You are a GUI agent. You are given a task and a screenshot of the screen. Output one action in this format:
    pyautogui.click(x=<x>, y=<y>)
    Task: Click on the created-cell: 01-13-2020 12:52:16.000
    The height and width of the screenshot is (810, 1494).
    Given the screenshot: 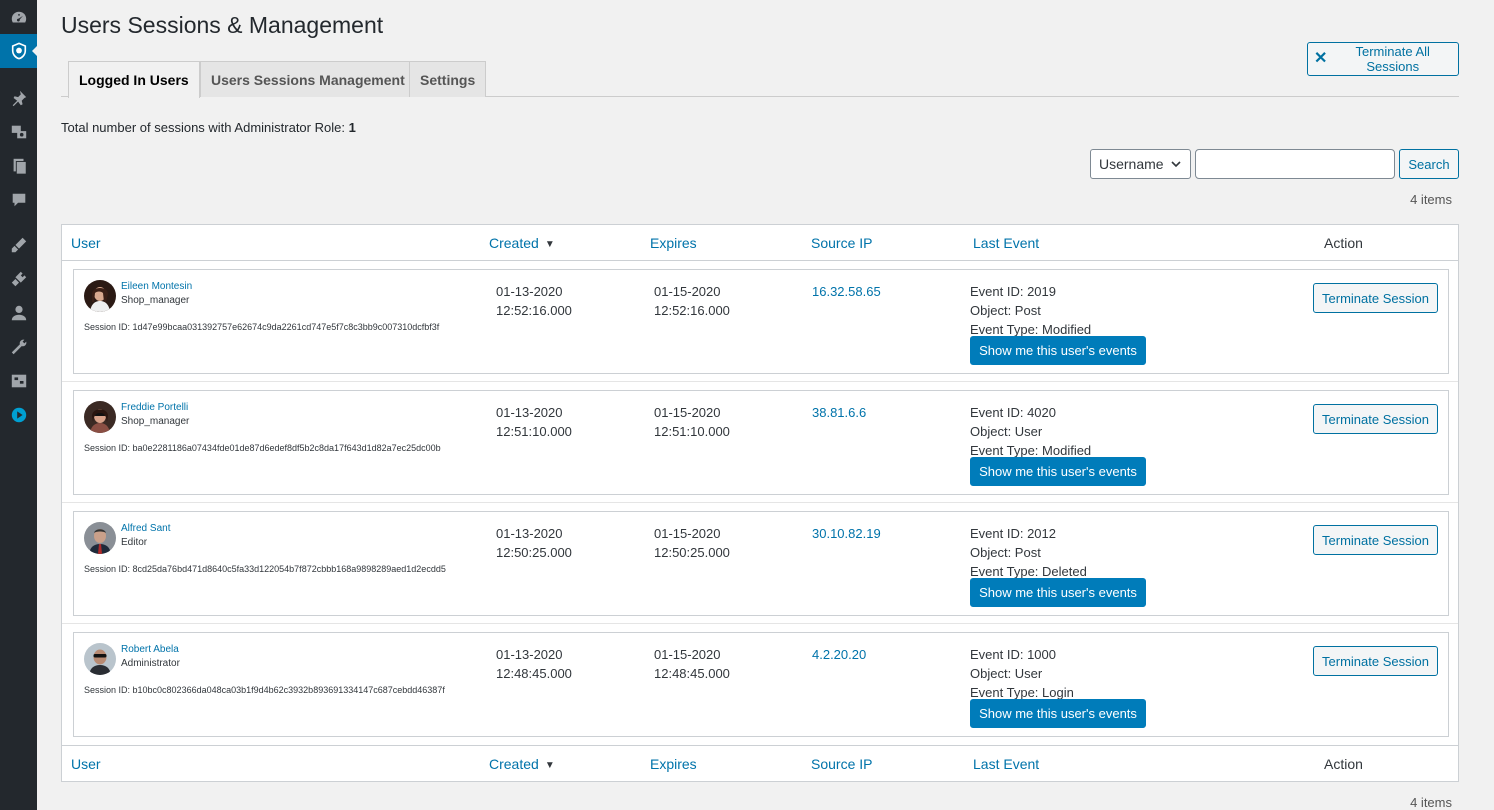 What is the action you would take?
    pyautogui.click(x=534, y=301)
    